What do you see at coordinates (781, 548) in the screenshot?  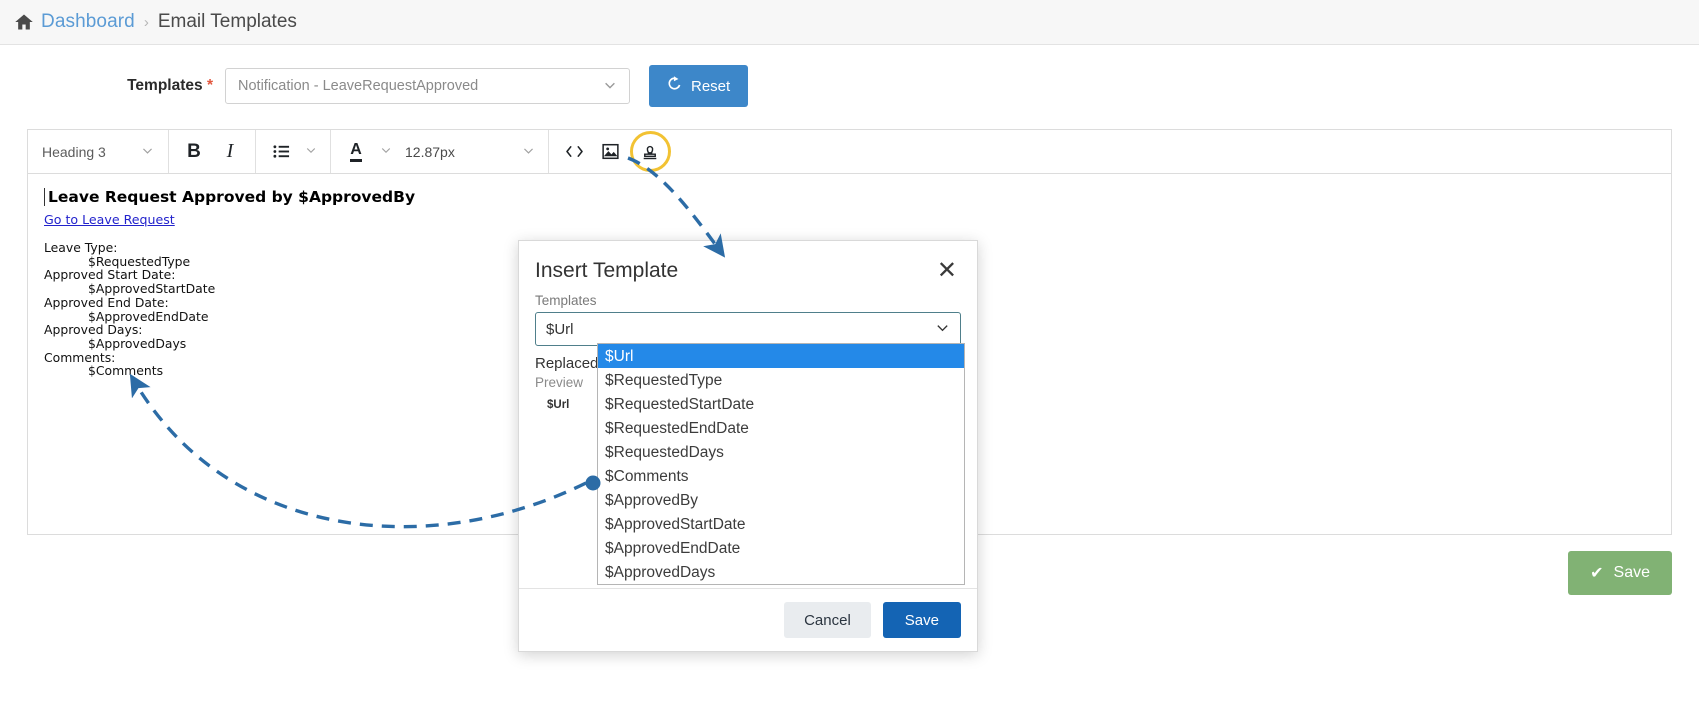 I see `option-item: $ApprovedEndDate` at bounding box center [781, 548].